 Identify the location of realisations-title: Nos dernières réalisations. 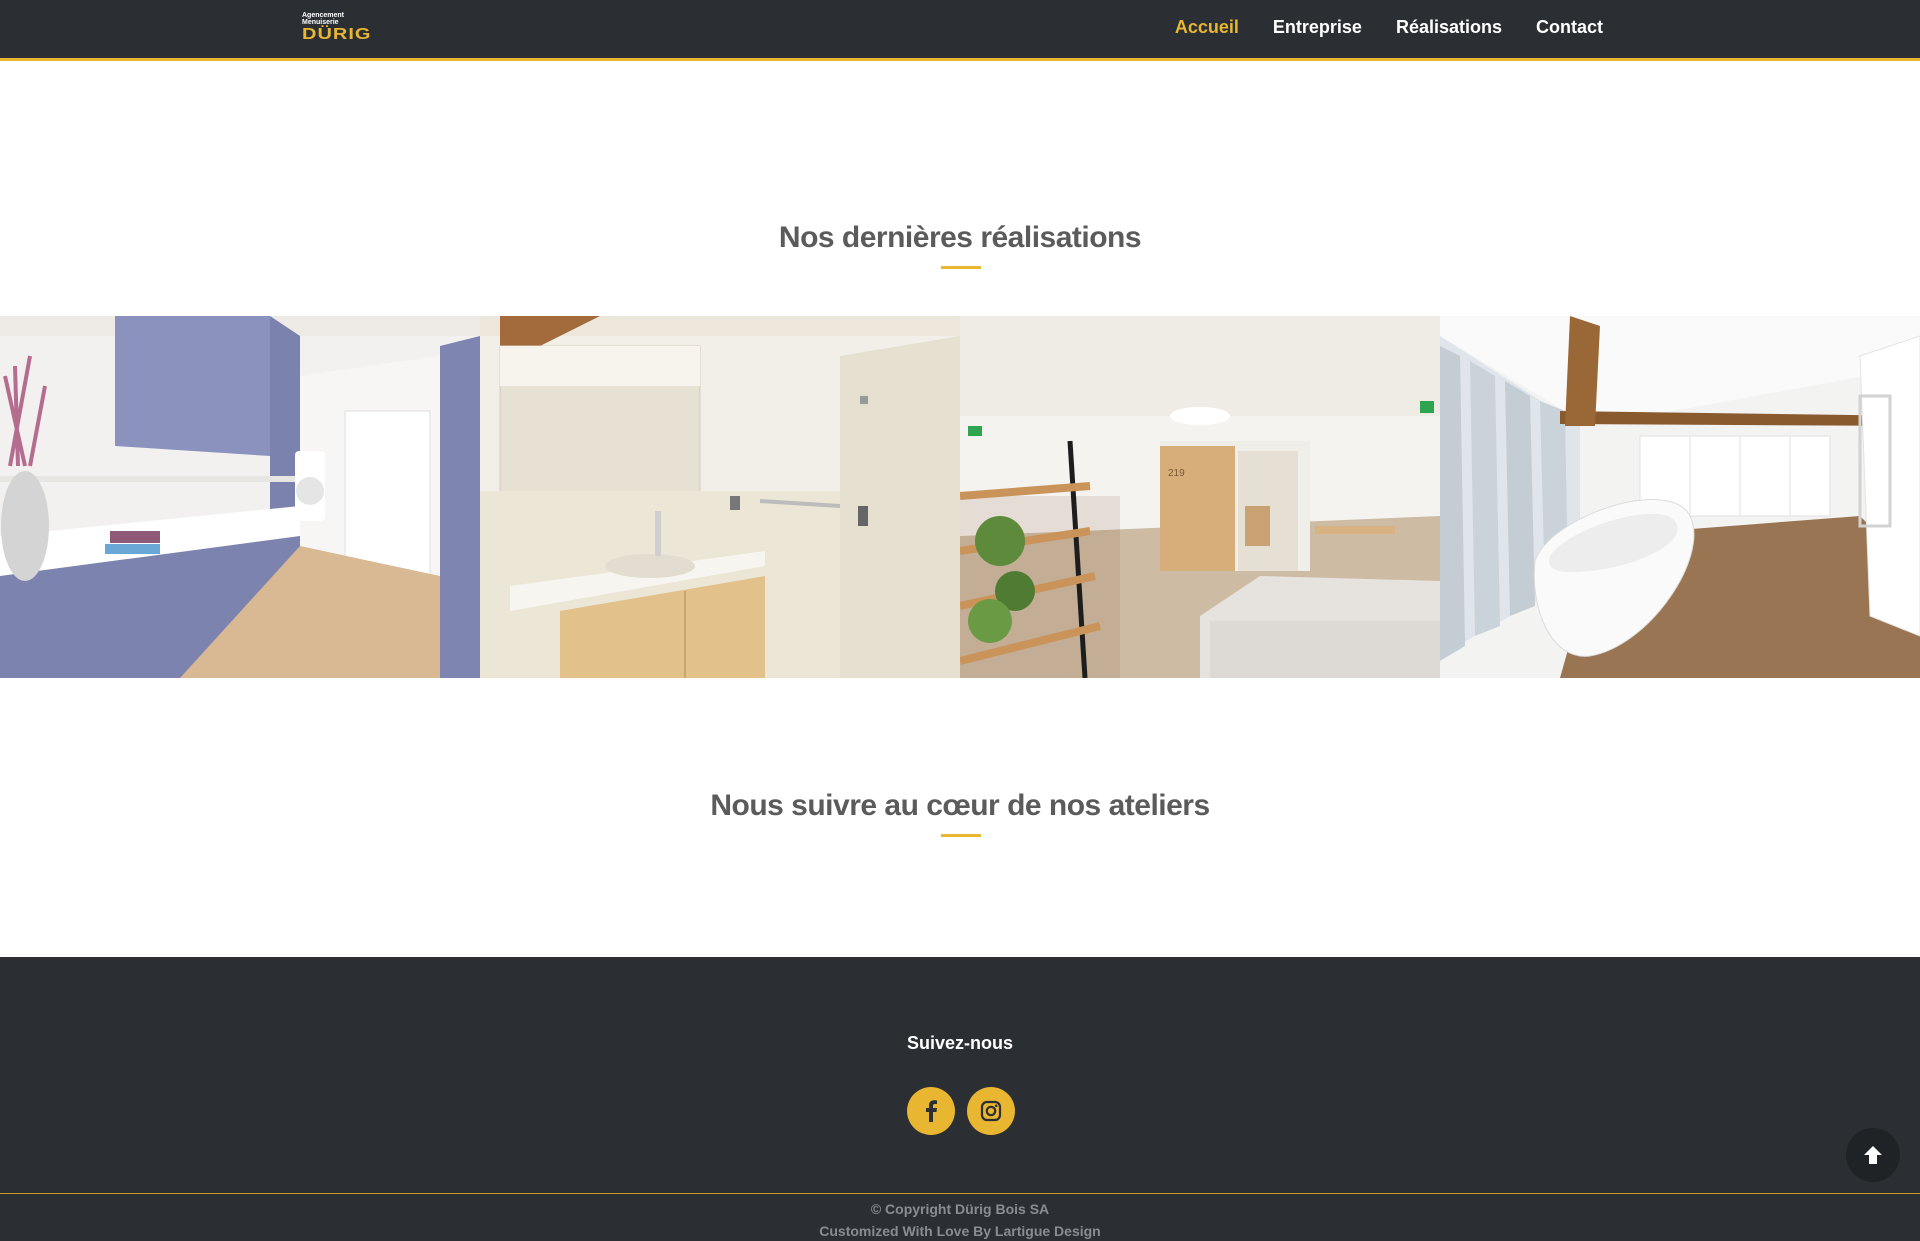
(960, 237).